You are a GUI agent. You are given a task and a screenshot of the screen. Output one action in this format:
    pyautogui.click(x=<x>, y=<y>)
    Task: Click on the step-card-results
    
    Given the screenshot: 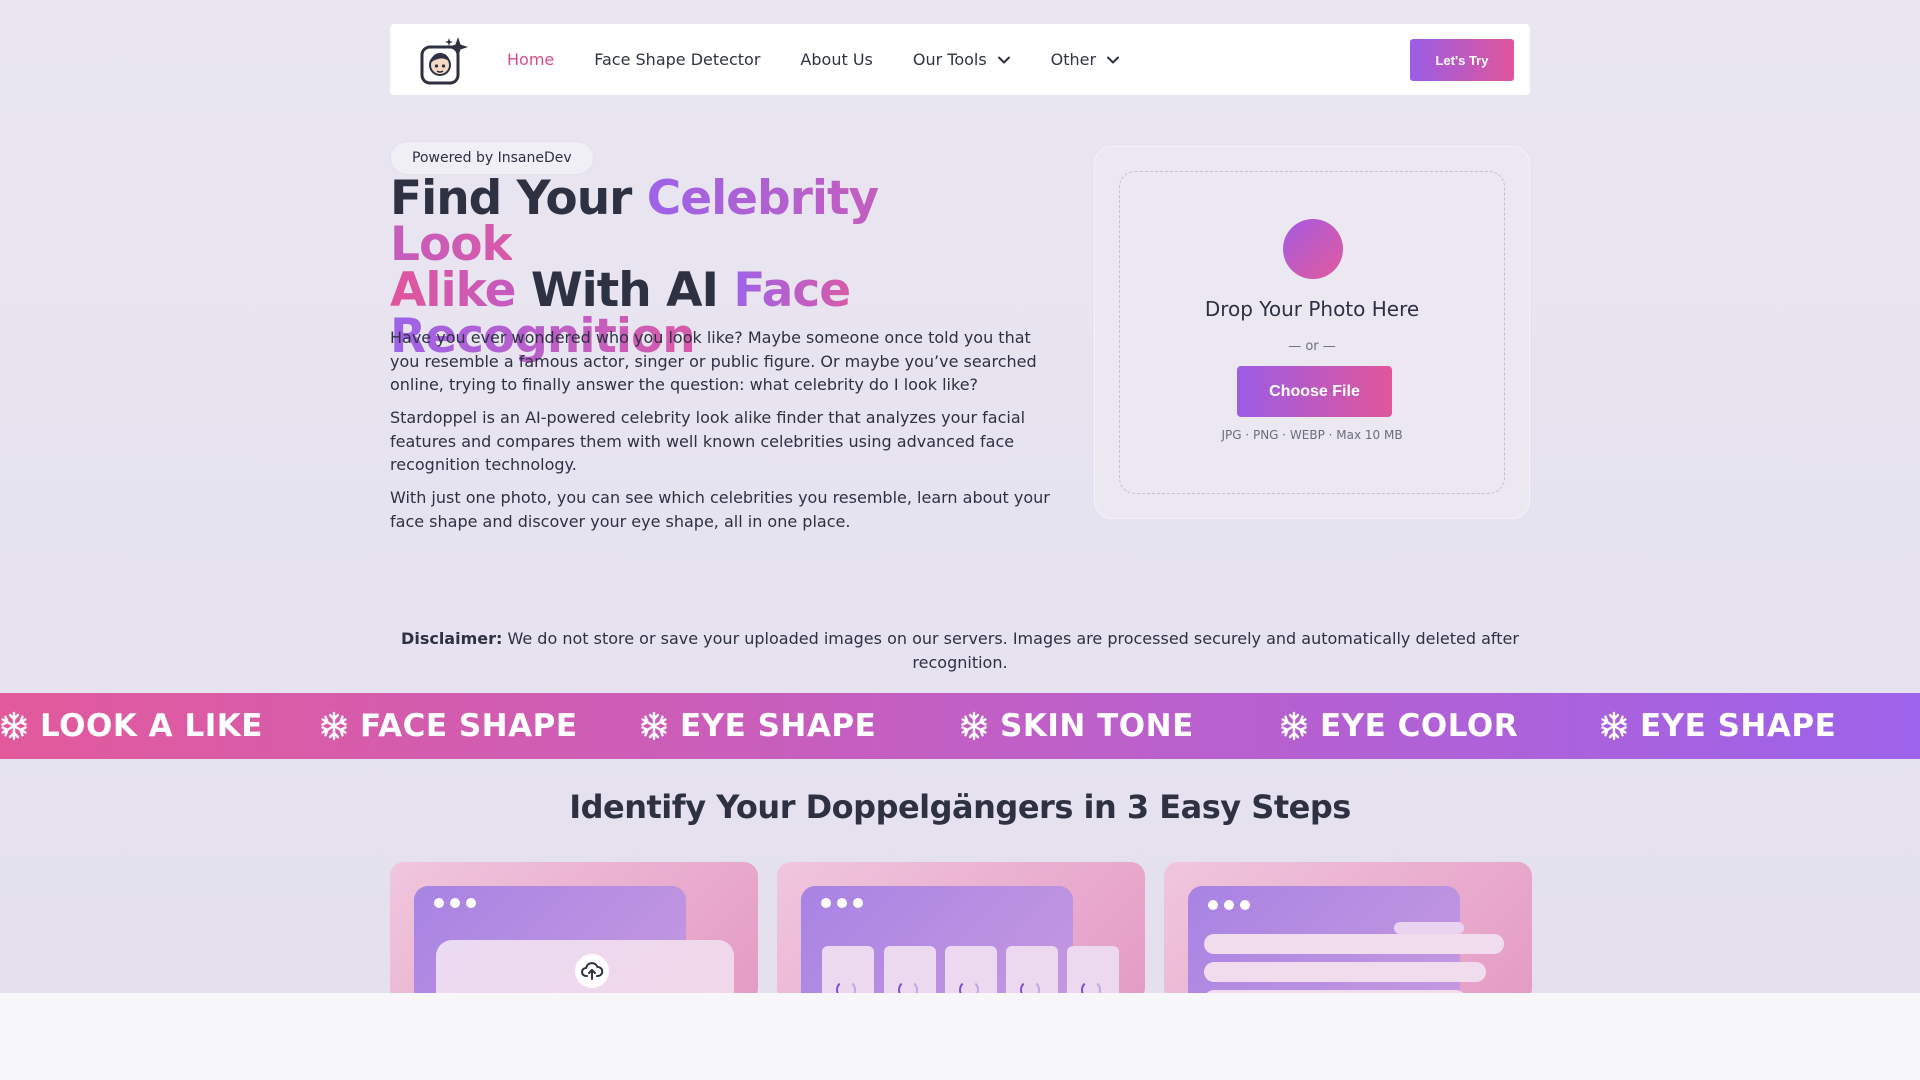 What is the action you would take?
    pyautogui.click(x=1348, y=927)
    